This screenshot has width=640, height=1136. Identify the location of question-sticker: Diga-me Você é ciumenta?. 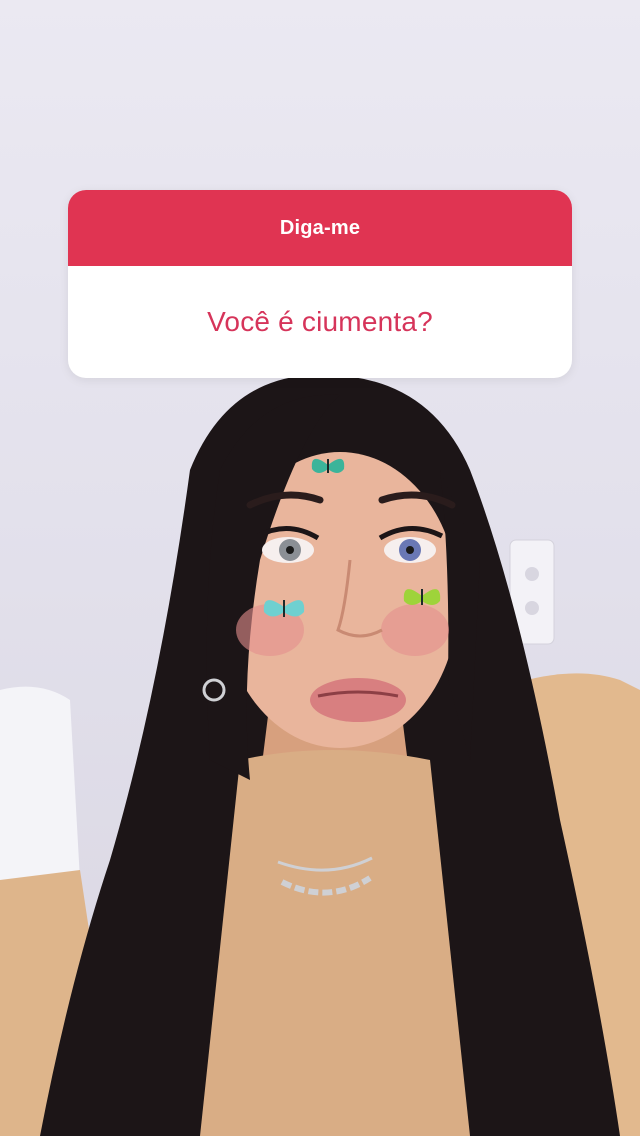
(320, 284).